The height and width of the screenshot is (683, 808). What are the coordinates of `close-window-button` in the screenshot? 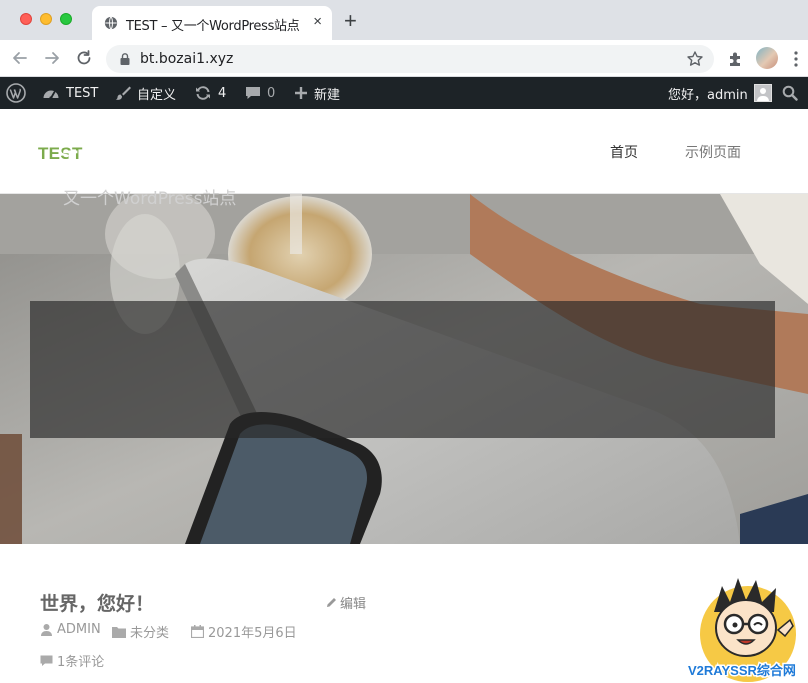 It's located at (26, 19).